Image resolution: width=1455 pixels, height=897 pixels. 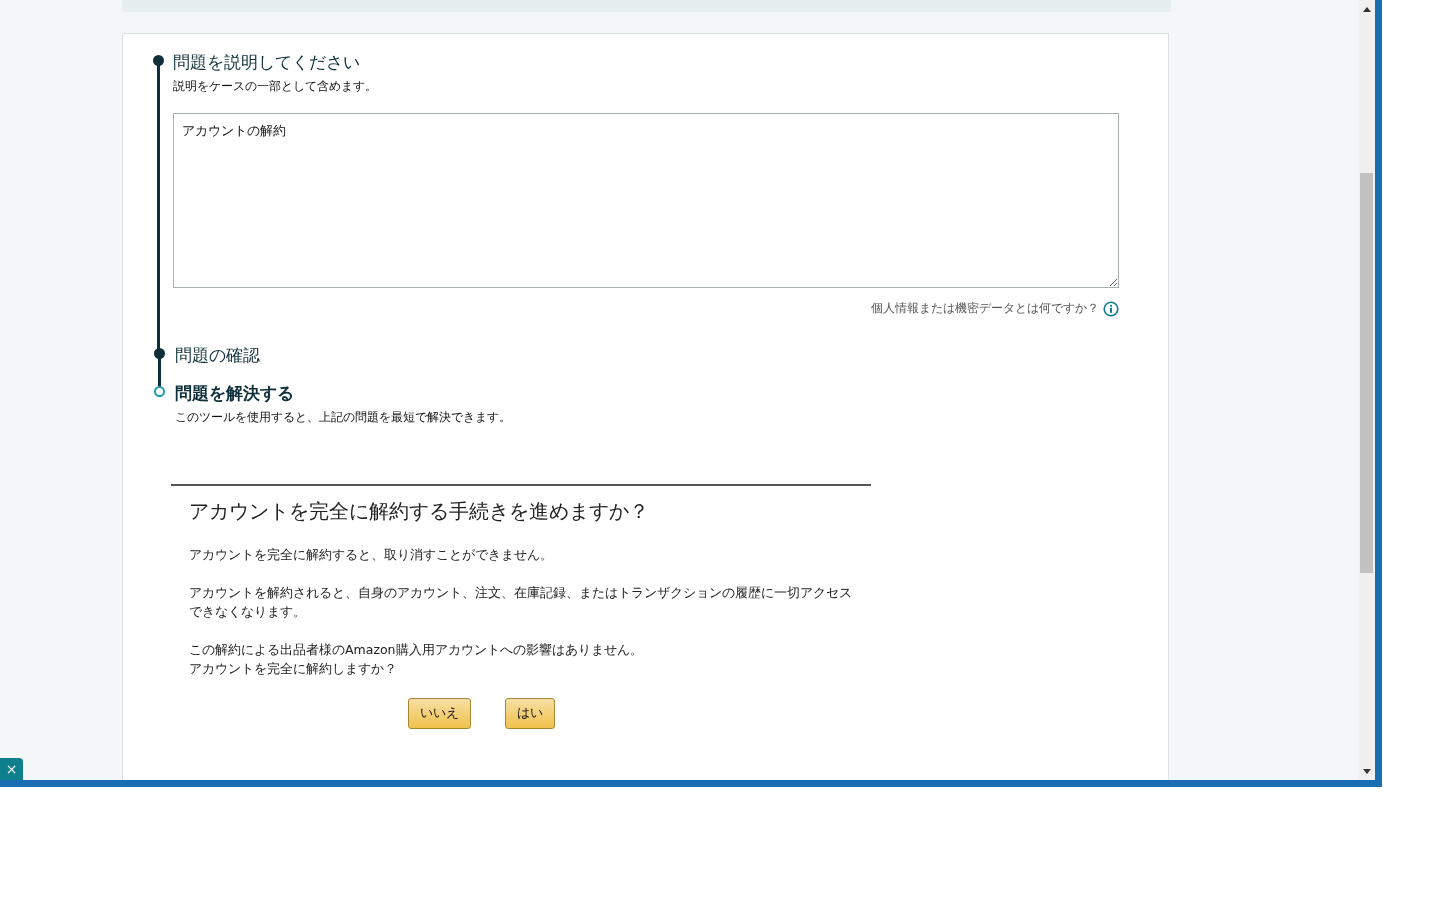 I want to click on dialog-title: アカウントを完全に解約する手続きを進めますか？, so click(x=419, y=511).